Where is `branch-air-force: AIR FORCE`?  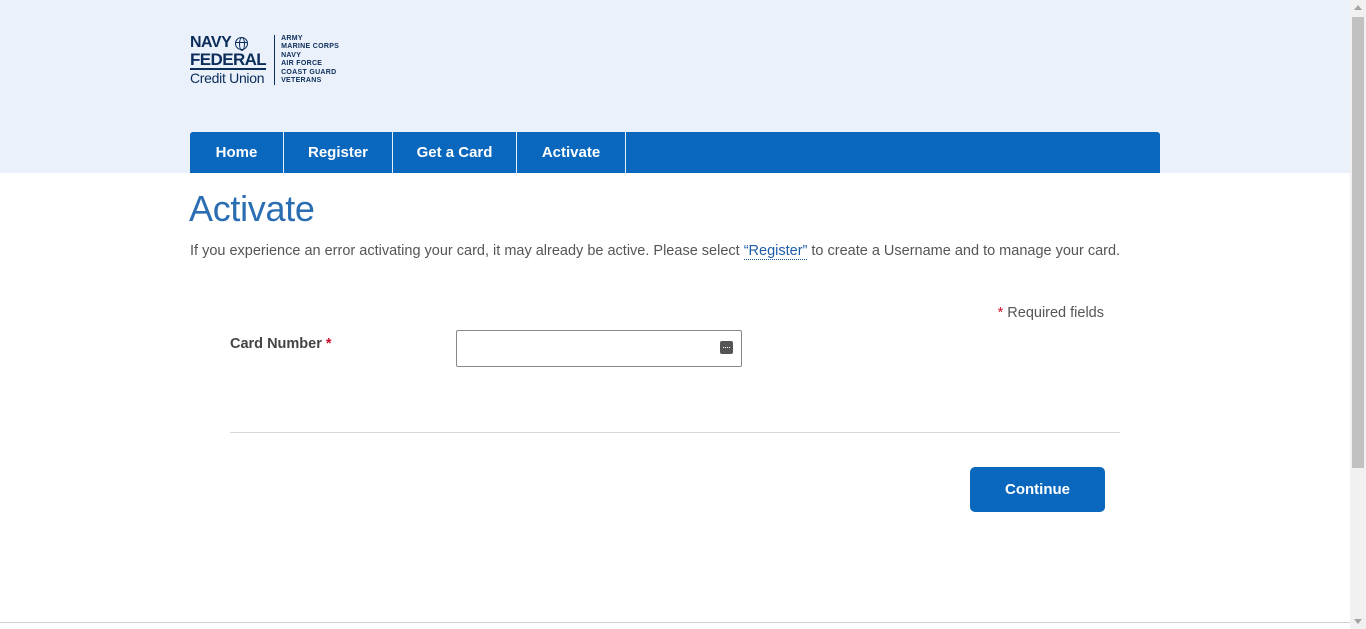 branch-air-force: AIR FORCE is located at coordinates (302, 64).